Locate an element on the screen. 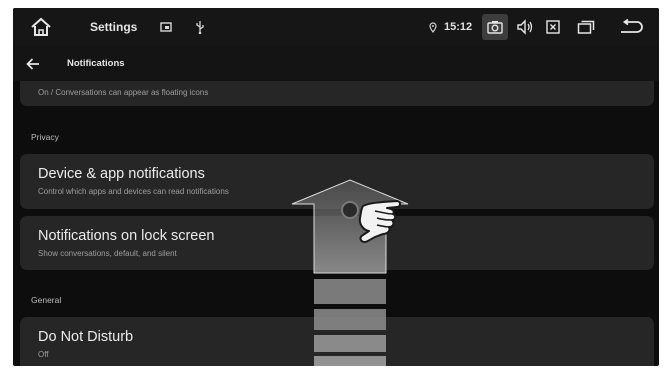 The image size is (669, 369). arrow-left-icon is located at coordinates (33, 64).